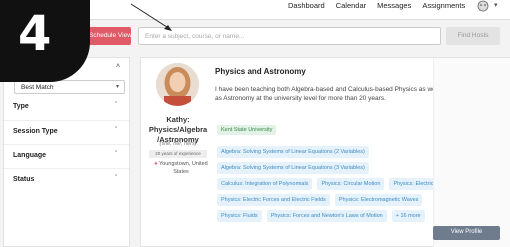 This screenshot has width=510, height=247. What do you see at coordinates (239, 216) in the screenshot?
I see `subject-tag: Physics: Fluids` at bounding box center [239, 216].